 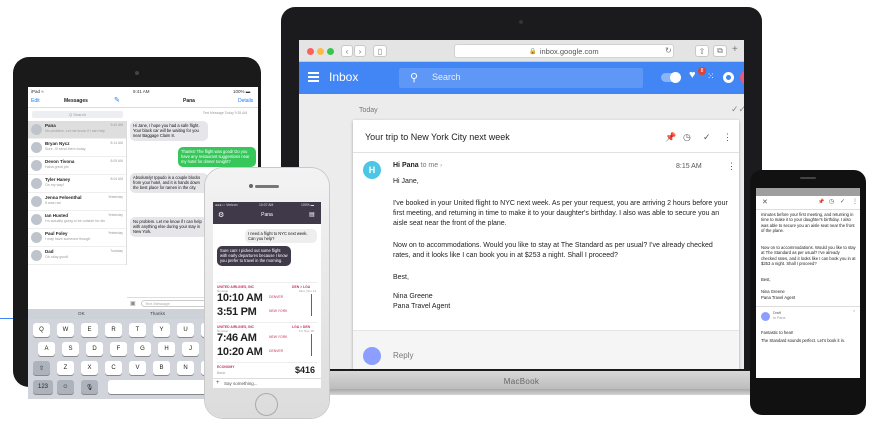 I want to click on collapse-icon: ⌃, so click(x=854, y=313).